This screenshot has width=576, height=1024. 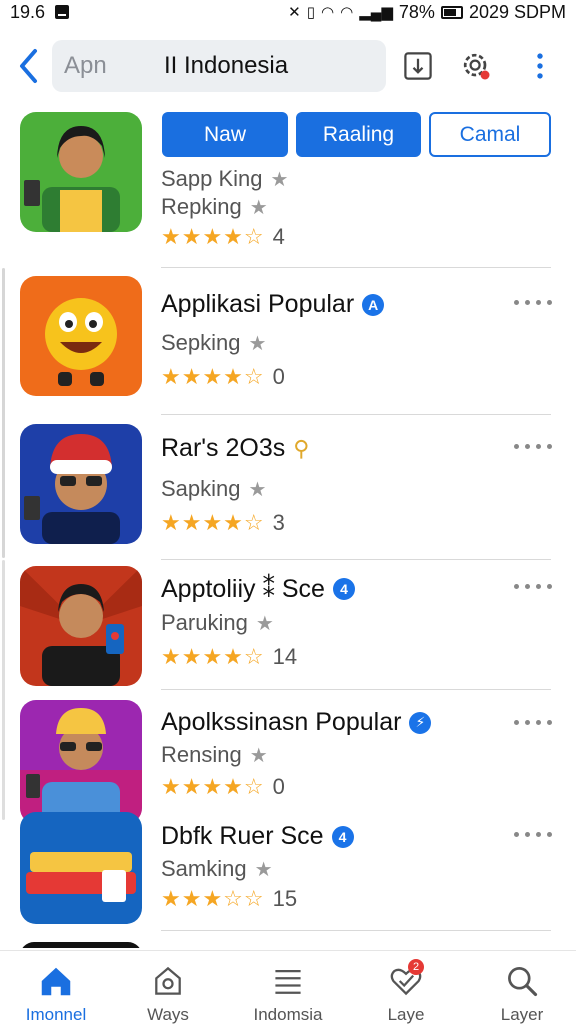 What do you see at coordinates (406, 1014) in the screenshot?
I see `nav-label: Laye` at bounding box center [406, 1014].